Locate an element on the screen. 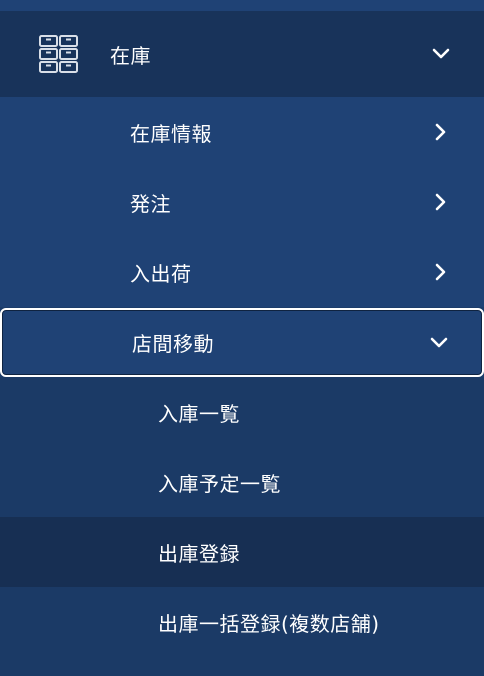 Image resolution: width=484 pixels, height=676 pixels. submenu-item-label: 出庫一括登録(複数店舗) is located at coordinates (269, 623).